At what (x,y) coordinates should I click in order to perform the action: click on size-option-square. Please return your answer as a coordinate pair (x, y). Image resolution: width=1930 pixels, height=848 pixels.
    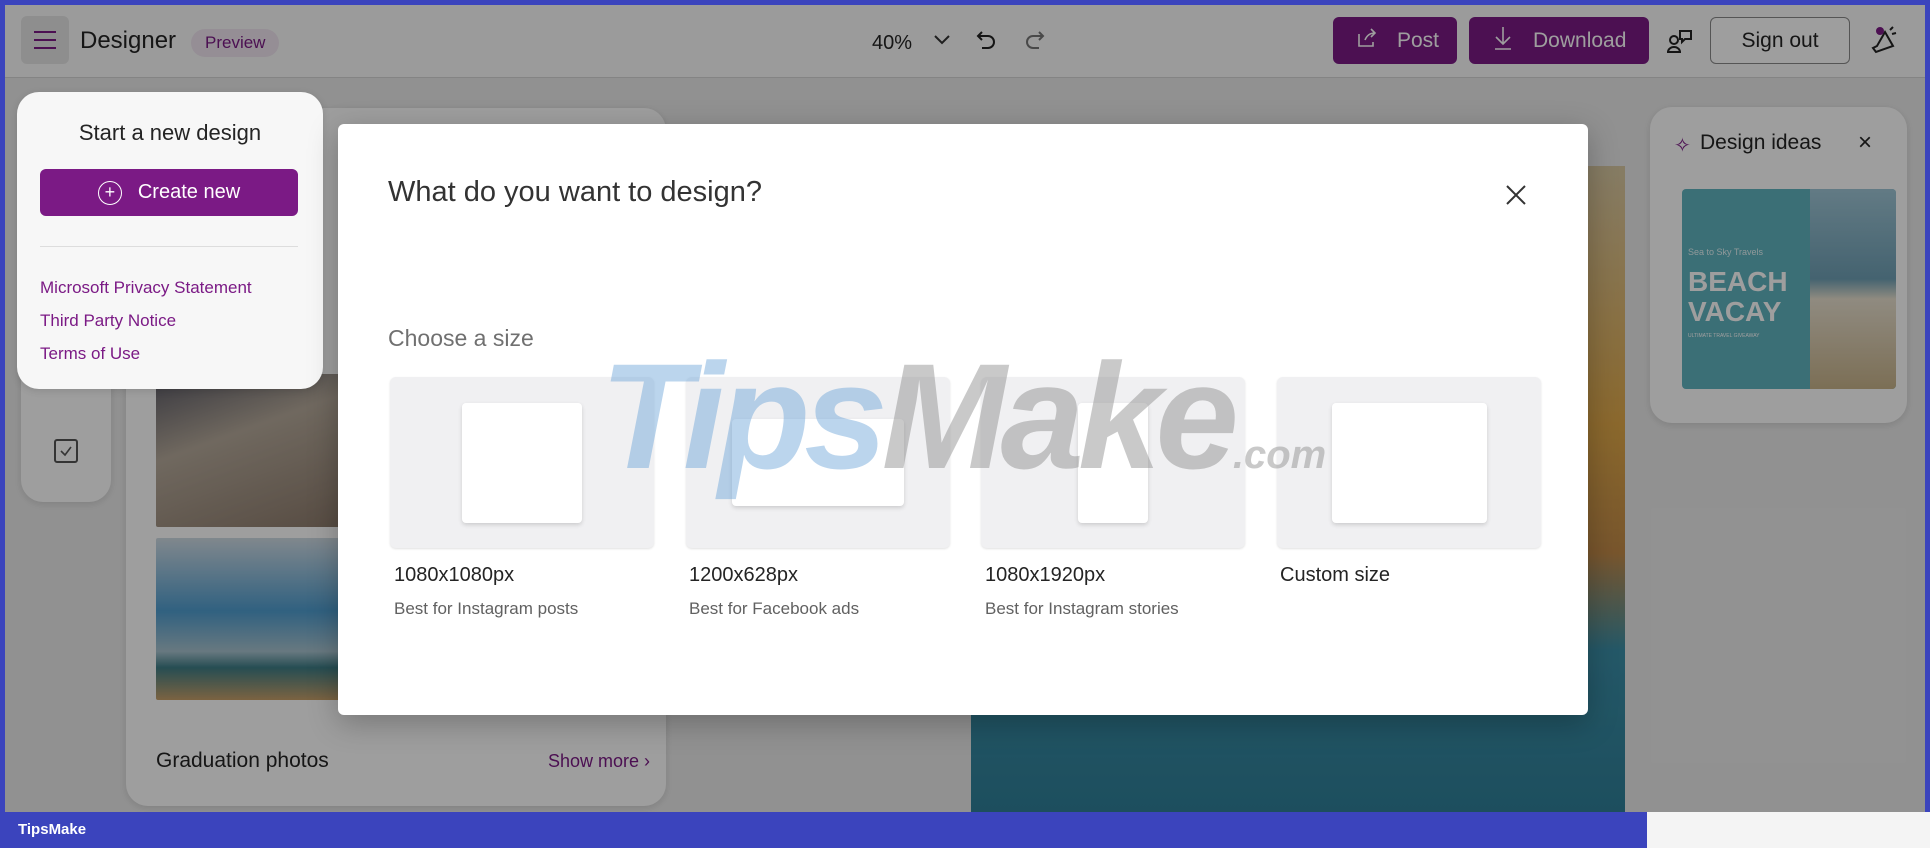
    Looking at the image, I should click on (522, 462).